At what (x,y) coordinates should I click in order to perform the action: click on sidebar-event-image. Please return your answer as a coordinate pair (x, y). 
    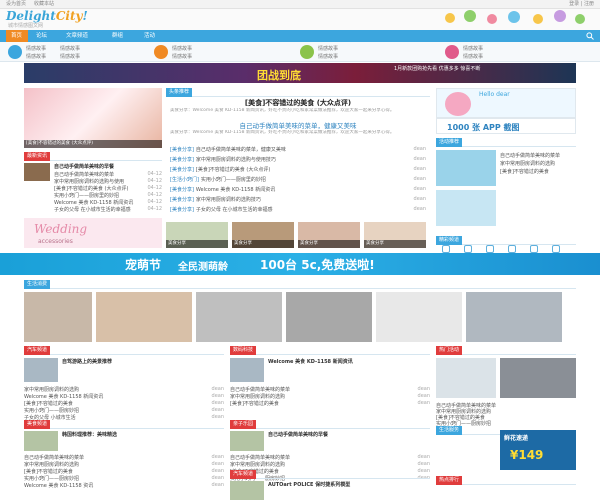
    Looking at the image, I should click on (538, 378).